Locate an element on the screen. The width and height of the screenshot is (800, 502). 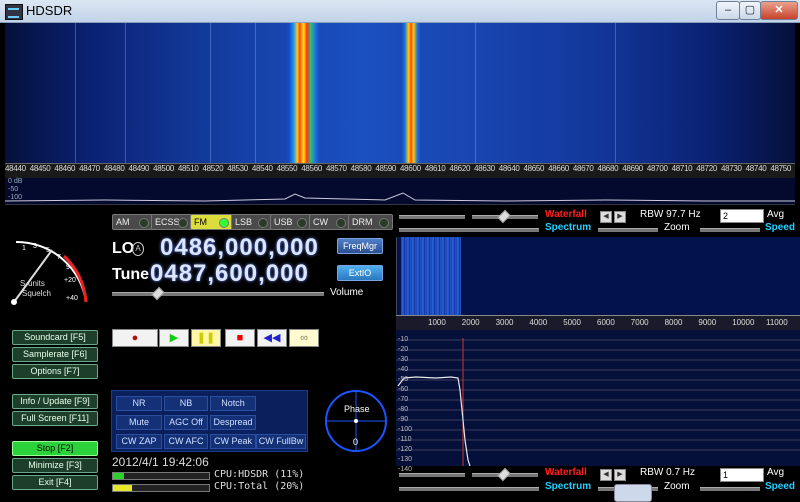
mode-usb-button: USB is located at coordinates (290, 222).